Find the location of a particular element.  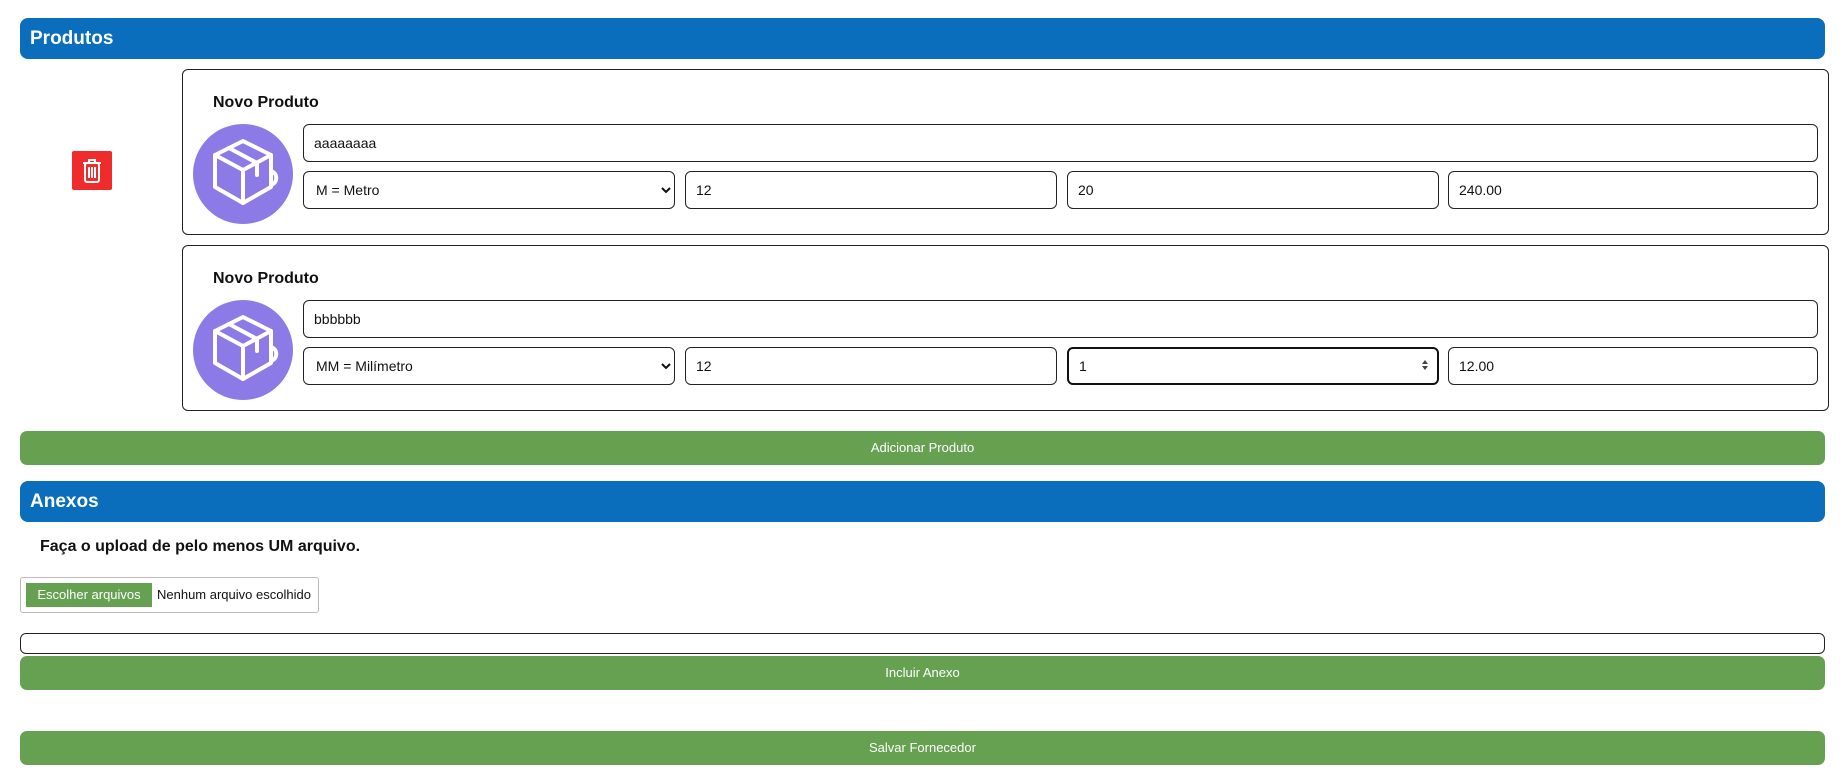

number-spinner-icon is located at coordinates (1425, 365).